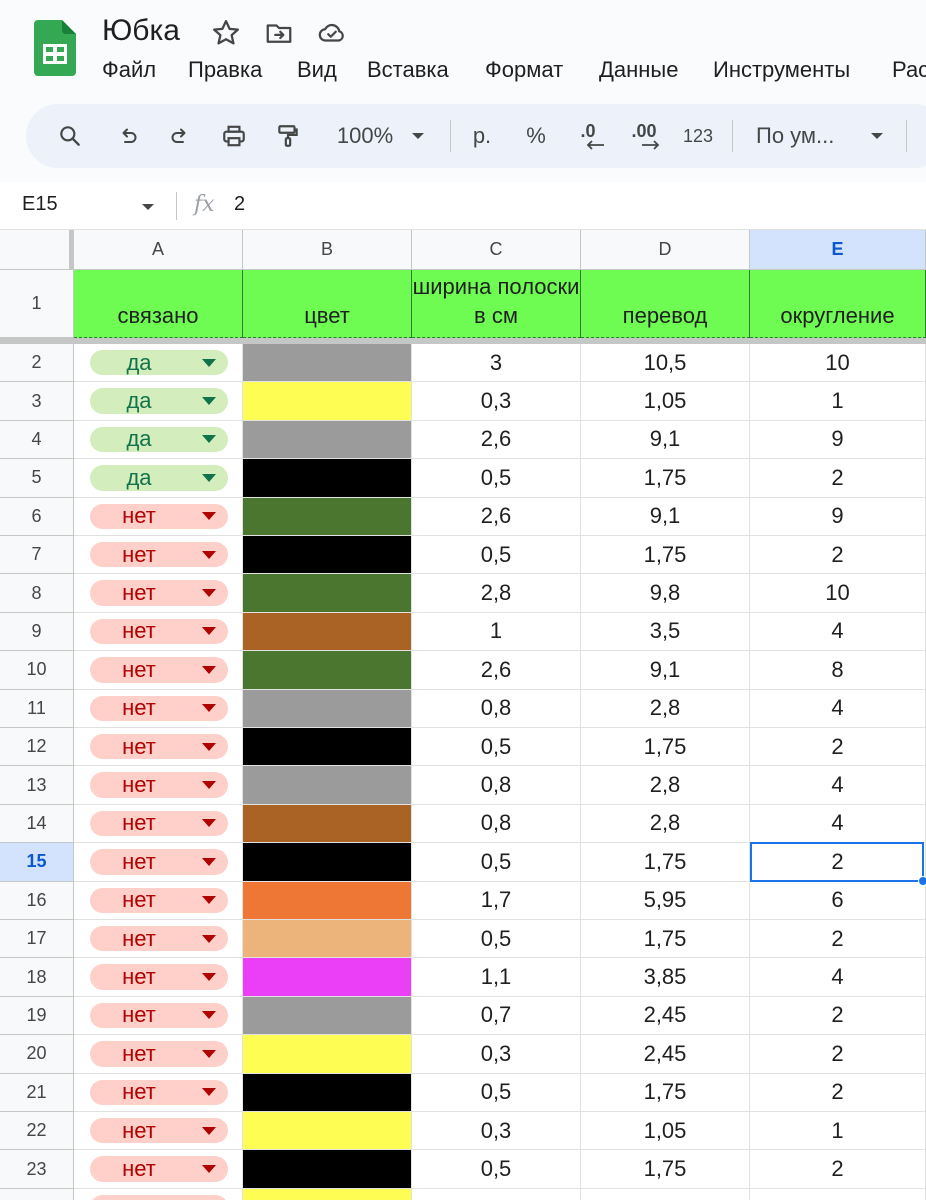 The image size is (926, 1200). Describe the element at coordinates (37, 900) in the screenshot. I see `row-header: 16` at that location.